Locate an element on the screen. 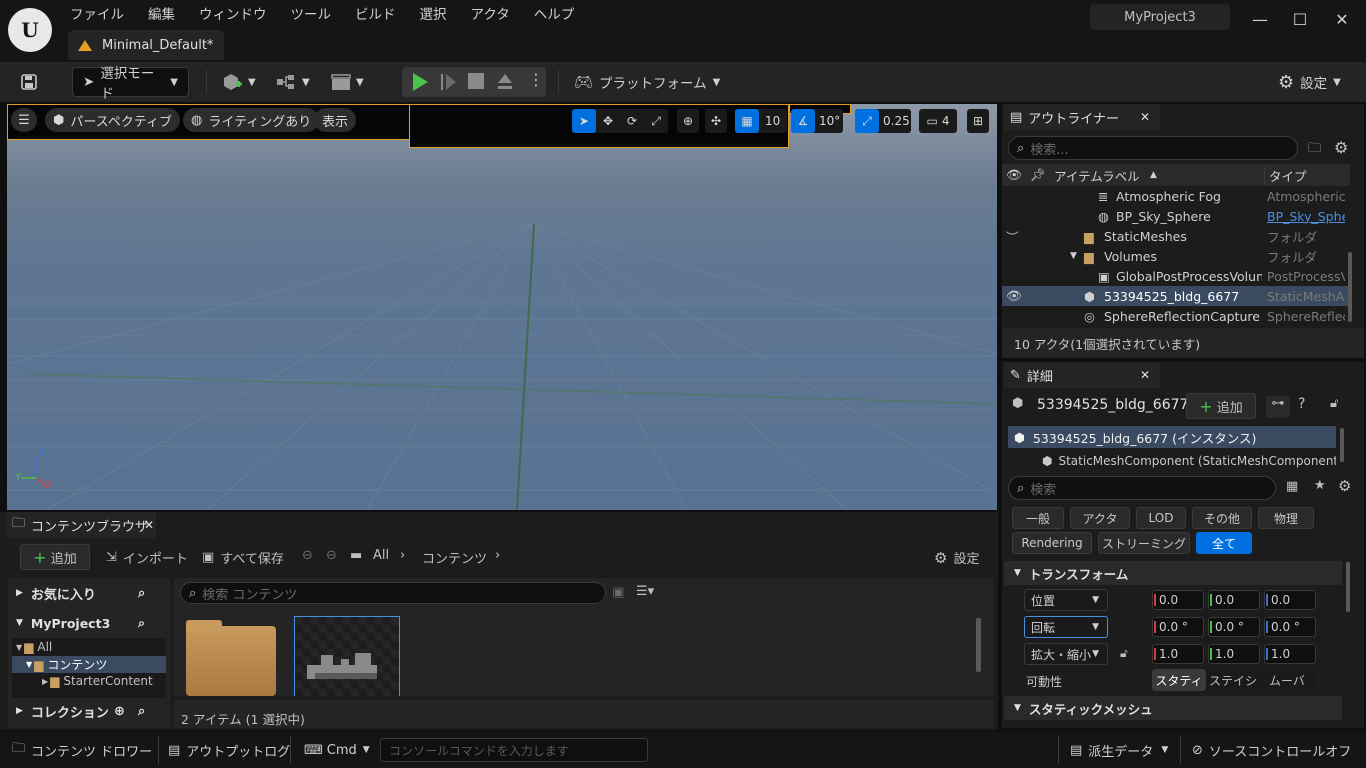 The width and height of the screenshot is (1366, 768). location-dropdown: 位置 ▼ is located at coordinates (1066, 600).